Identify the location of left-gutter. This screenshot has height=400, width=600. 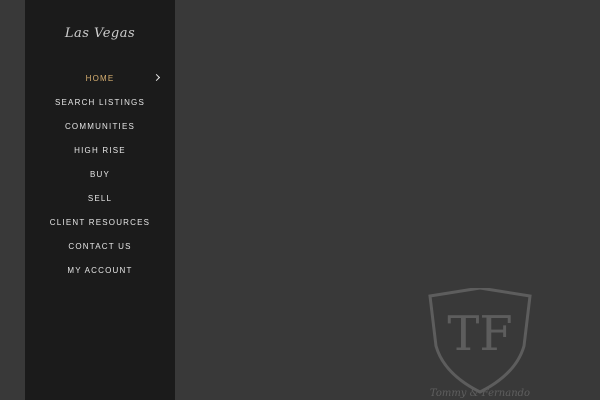
(12, 200).